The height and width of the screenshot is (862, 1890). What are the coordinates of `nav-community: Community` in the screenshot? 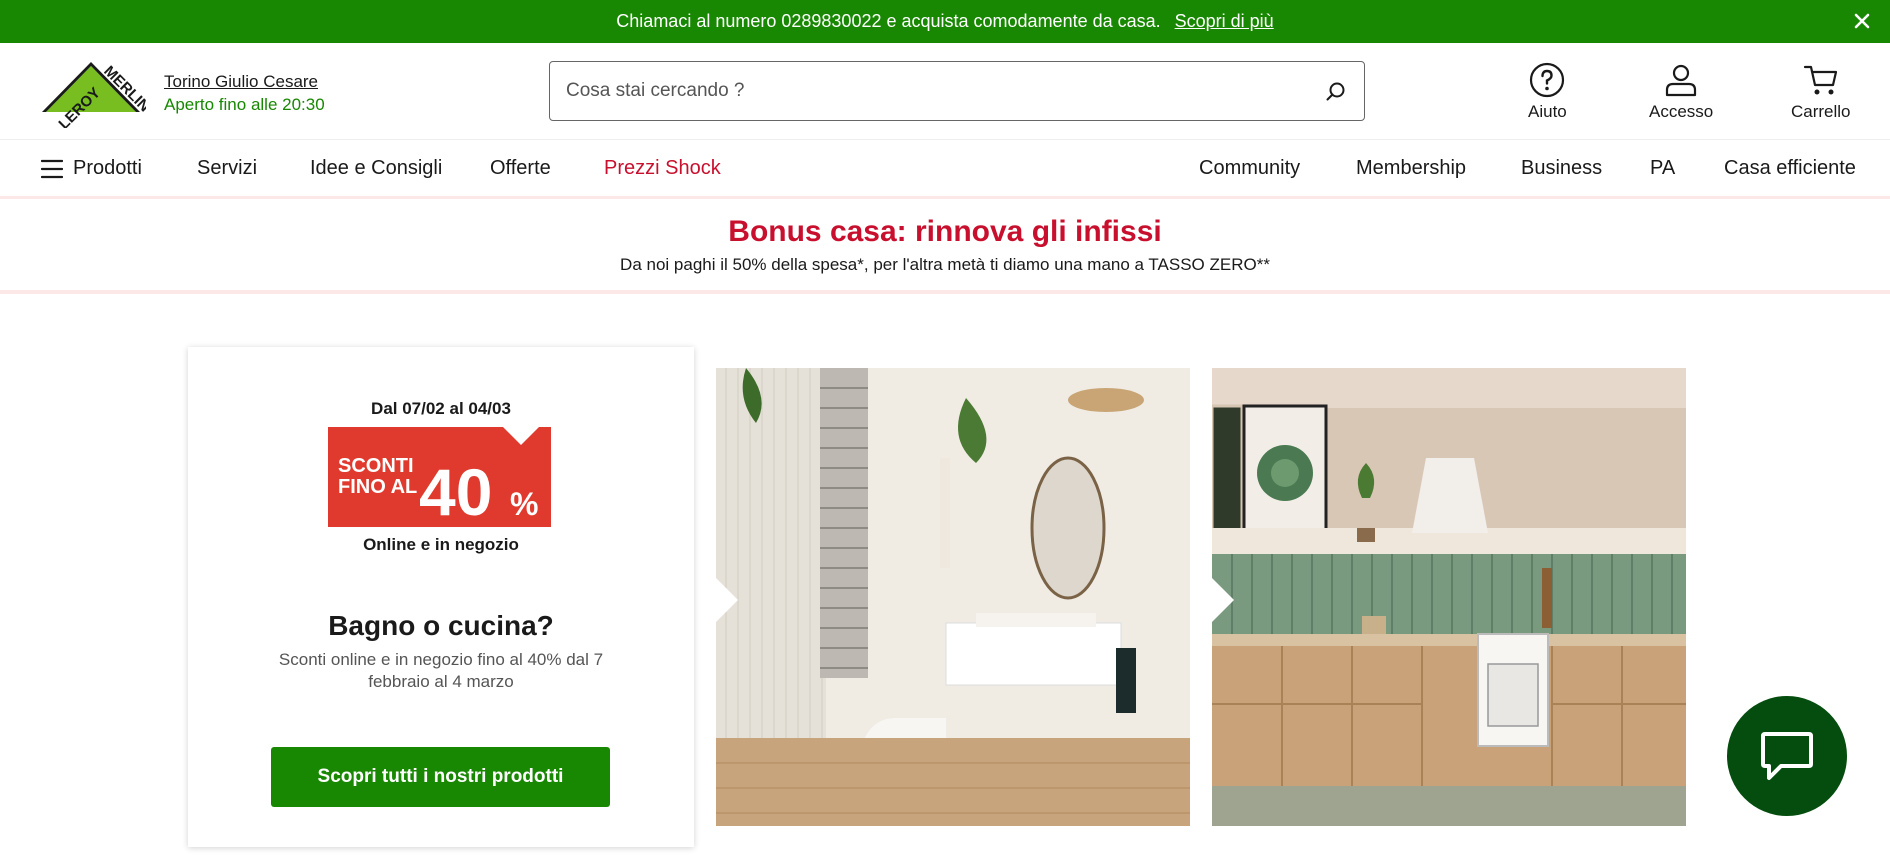 It's located at (1249, 168).